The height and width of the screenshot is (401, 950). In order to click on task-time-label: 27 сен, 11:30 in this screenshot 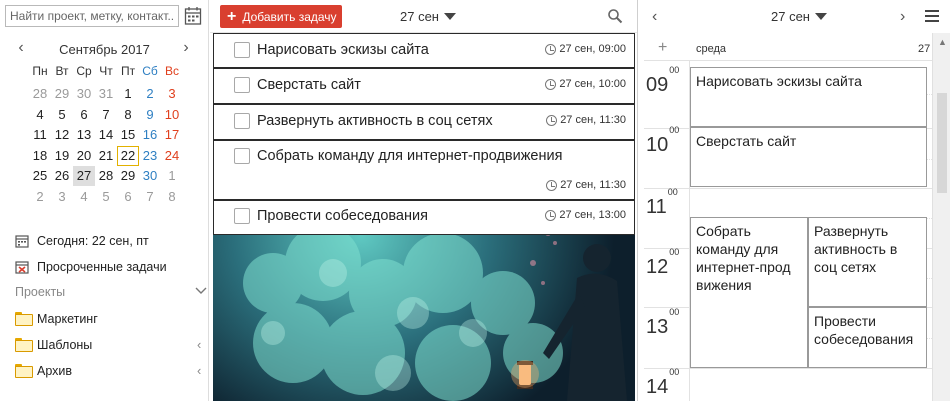, I will do `click(593, 120)`.